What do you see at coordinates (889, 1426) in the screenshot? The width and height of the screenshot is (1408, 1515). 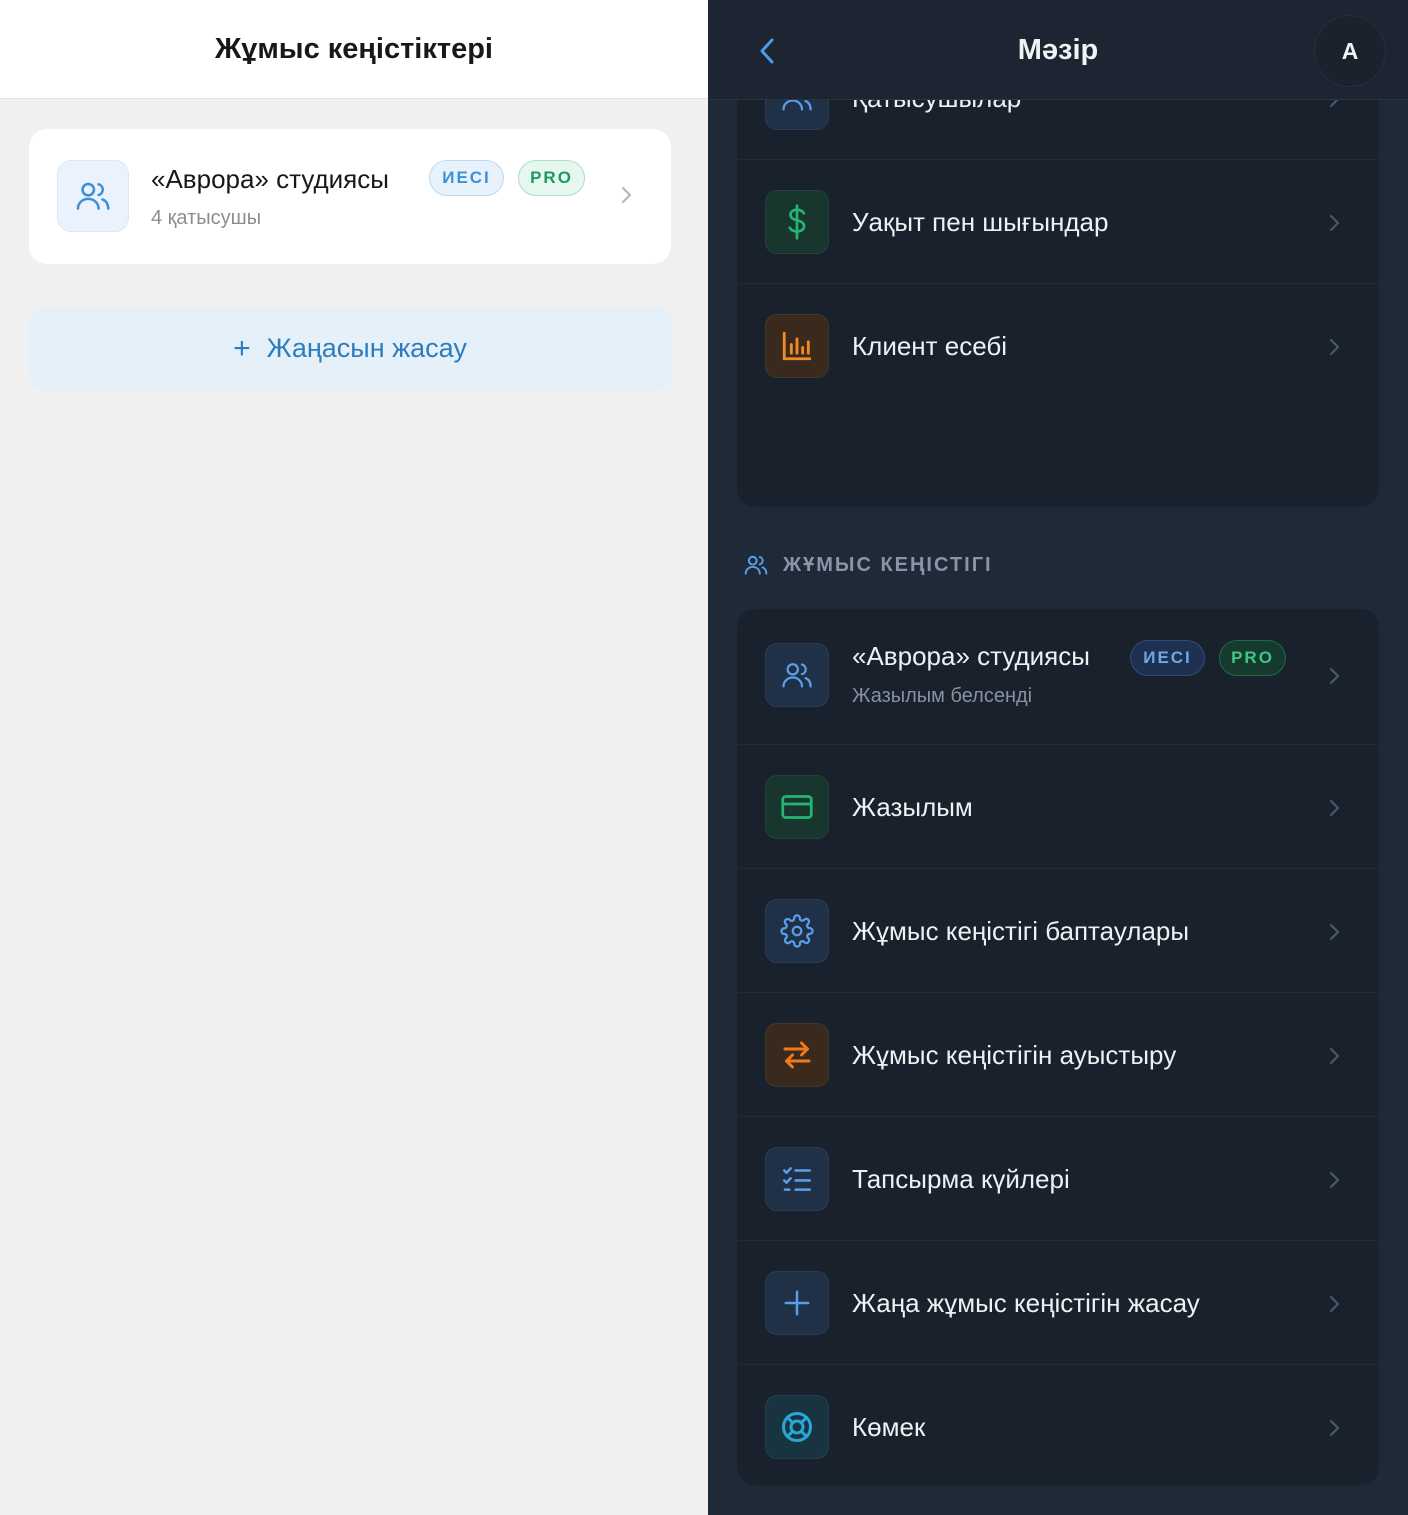 I see `menu-item-label: Көмек` at bounding box center [889, 1426].